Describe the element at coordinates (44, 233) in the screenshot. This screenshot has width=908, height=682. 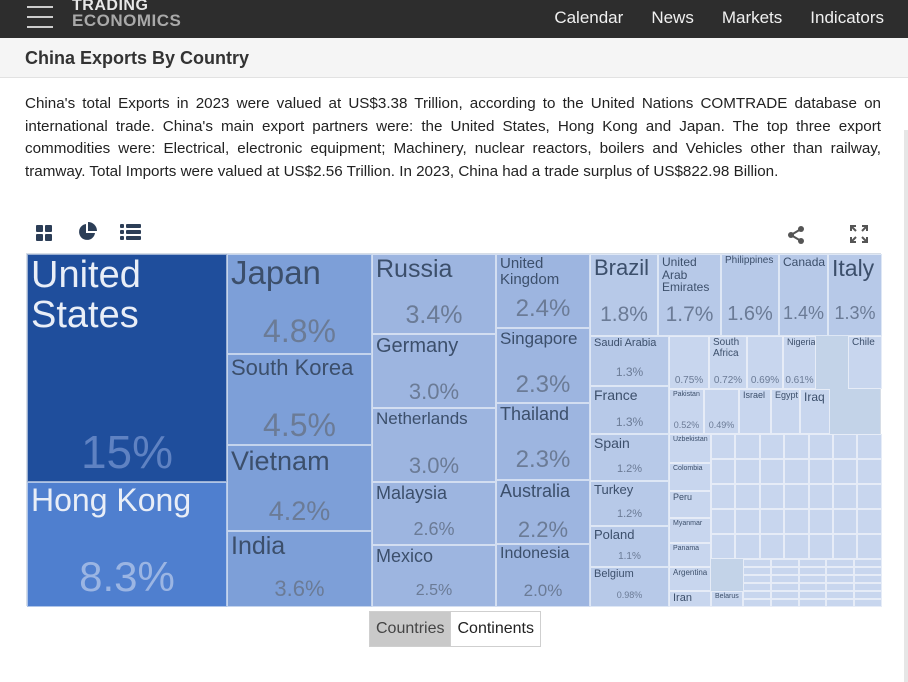
I see `grid-icon` at that location.